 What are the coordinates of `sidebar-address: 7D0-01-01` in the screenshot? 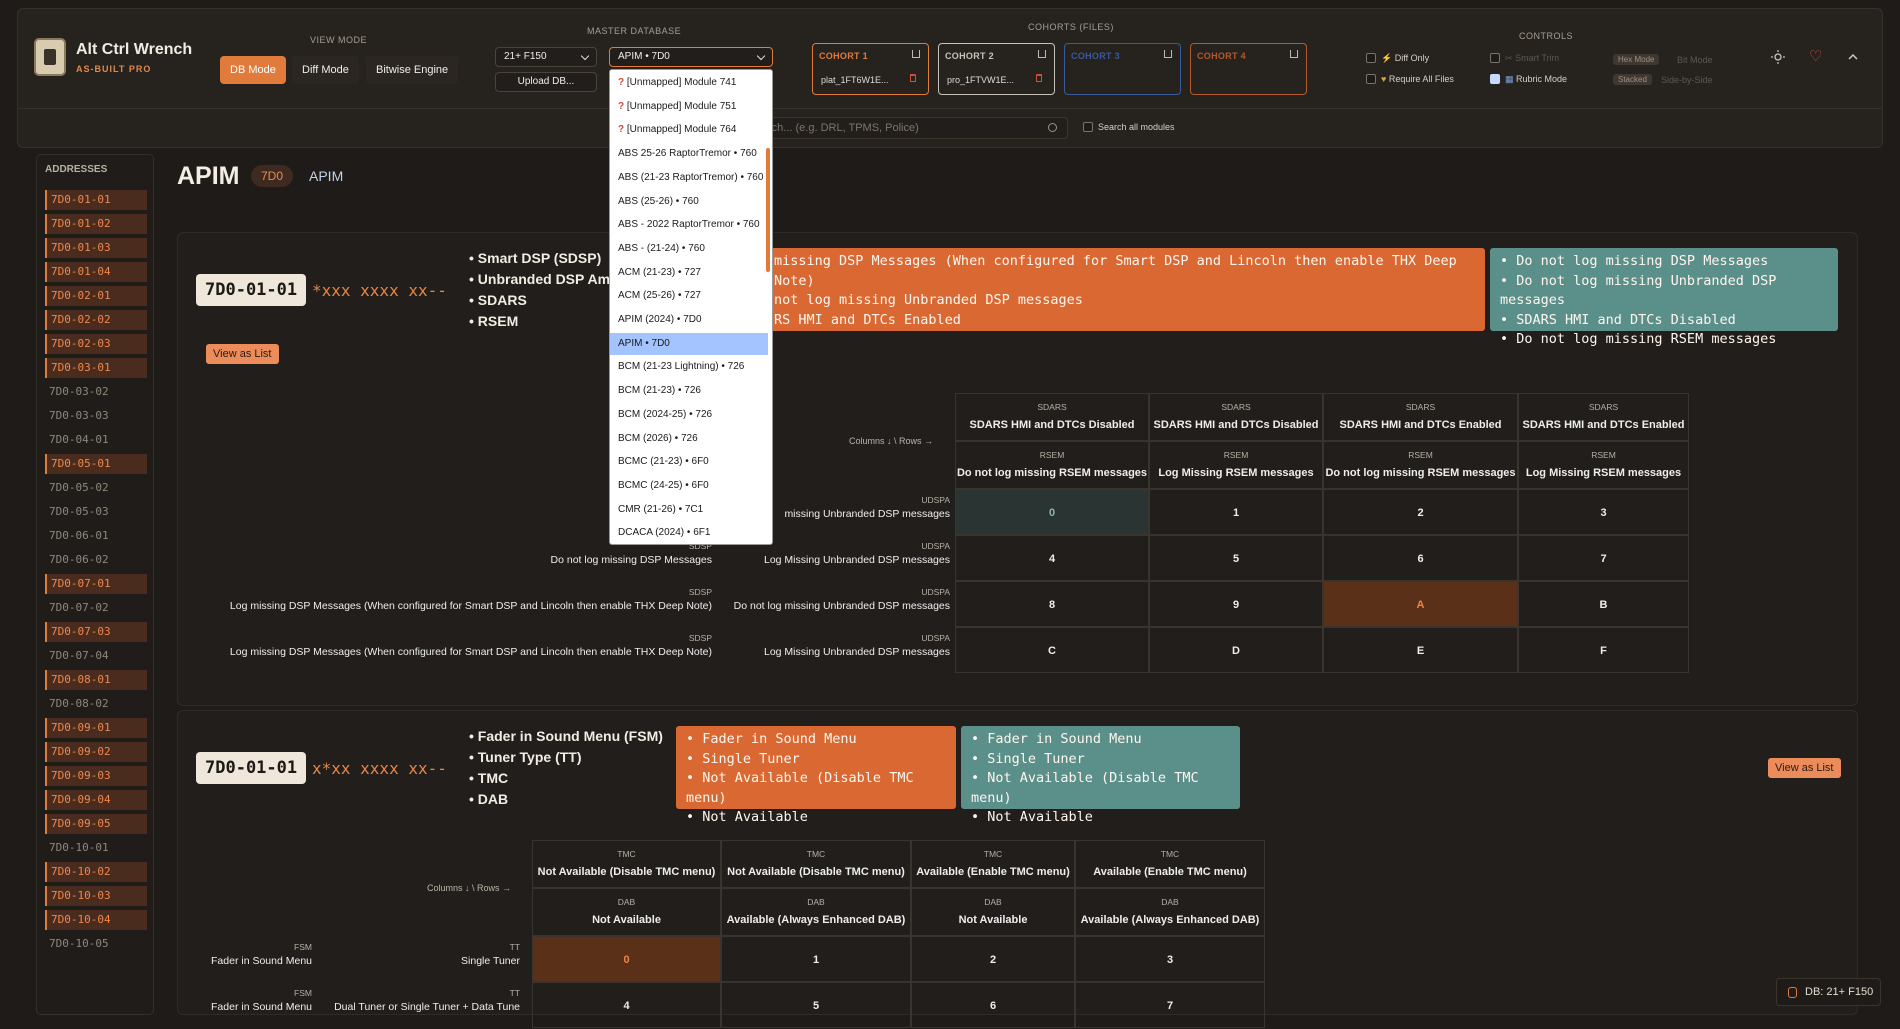 It's located at (96, 200).